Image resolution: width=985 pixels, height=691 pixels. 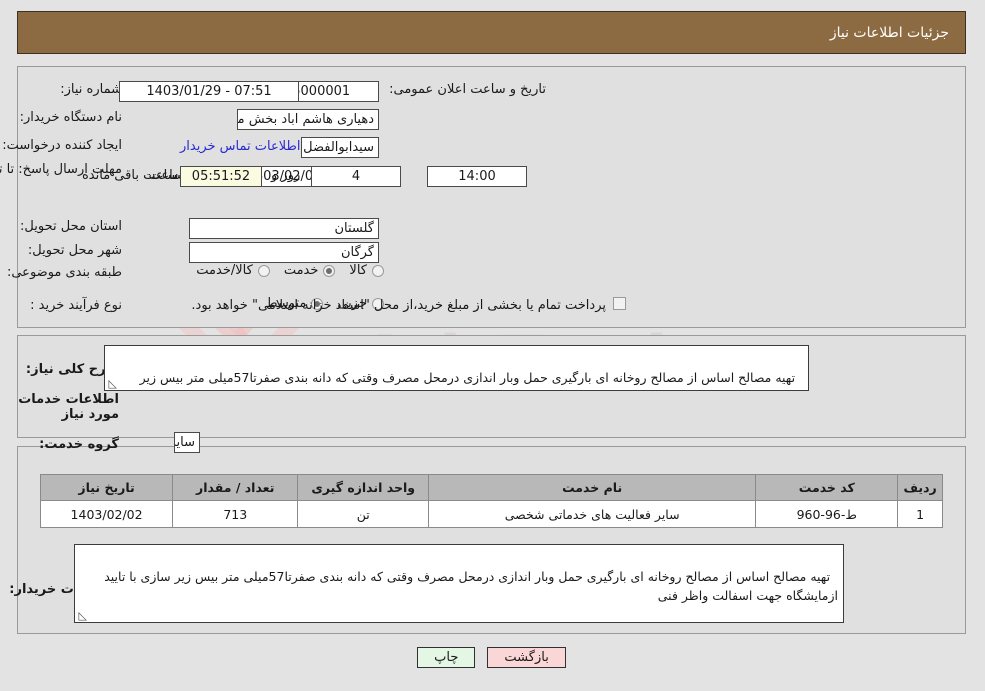 I want to click on city-row: شهر محل تحویل:, so click(x=76, y=250).